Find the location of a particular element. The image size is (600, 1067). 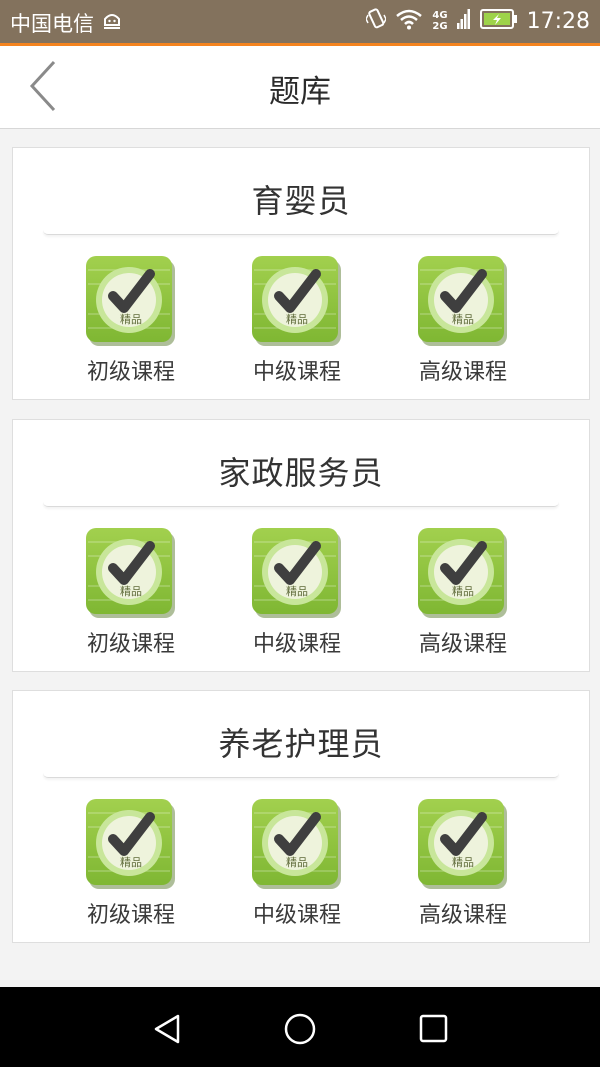

android-notification-icon is located at coordinates (112, 22).